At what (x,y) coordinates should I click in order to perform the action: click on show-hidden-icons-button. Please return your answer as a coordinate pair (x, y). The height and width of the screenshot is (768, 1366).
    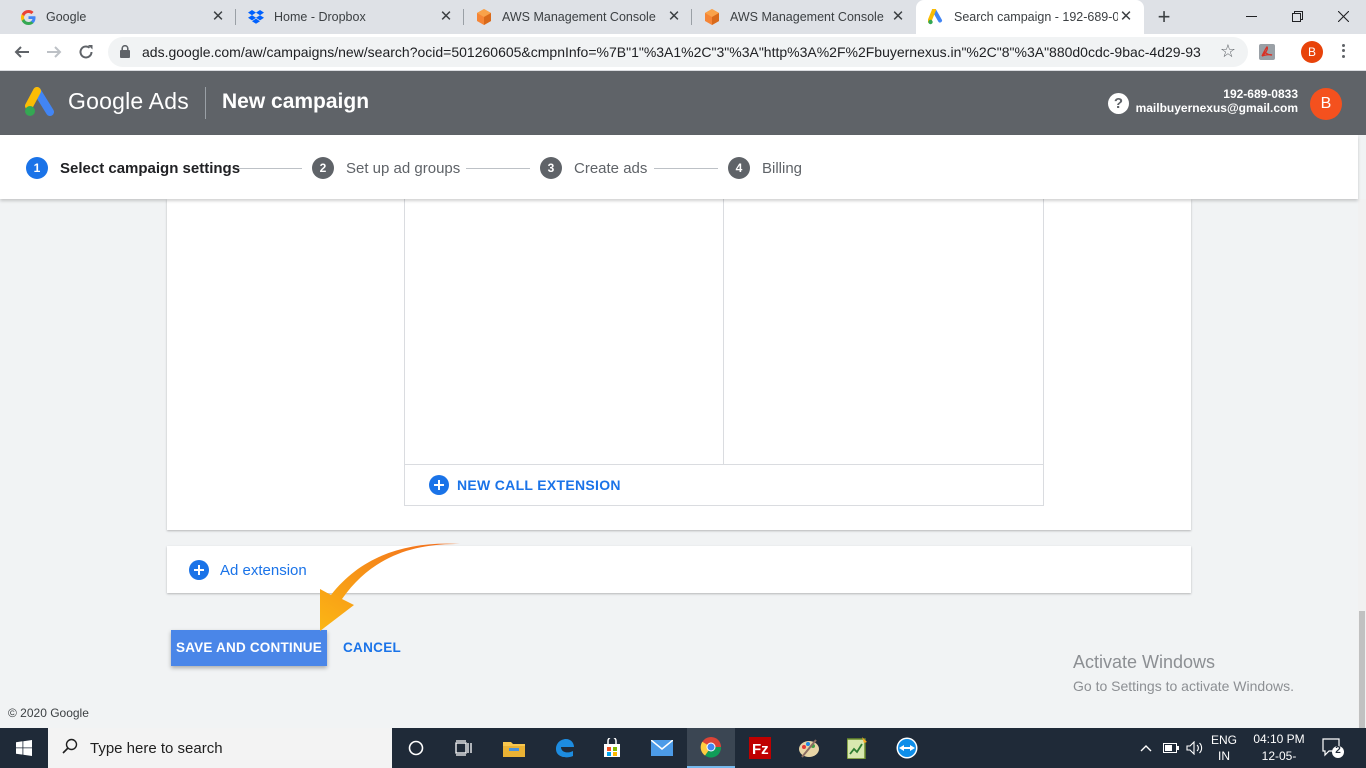
    Looking at the image, I should click on (1146, 748).